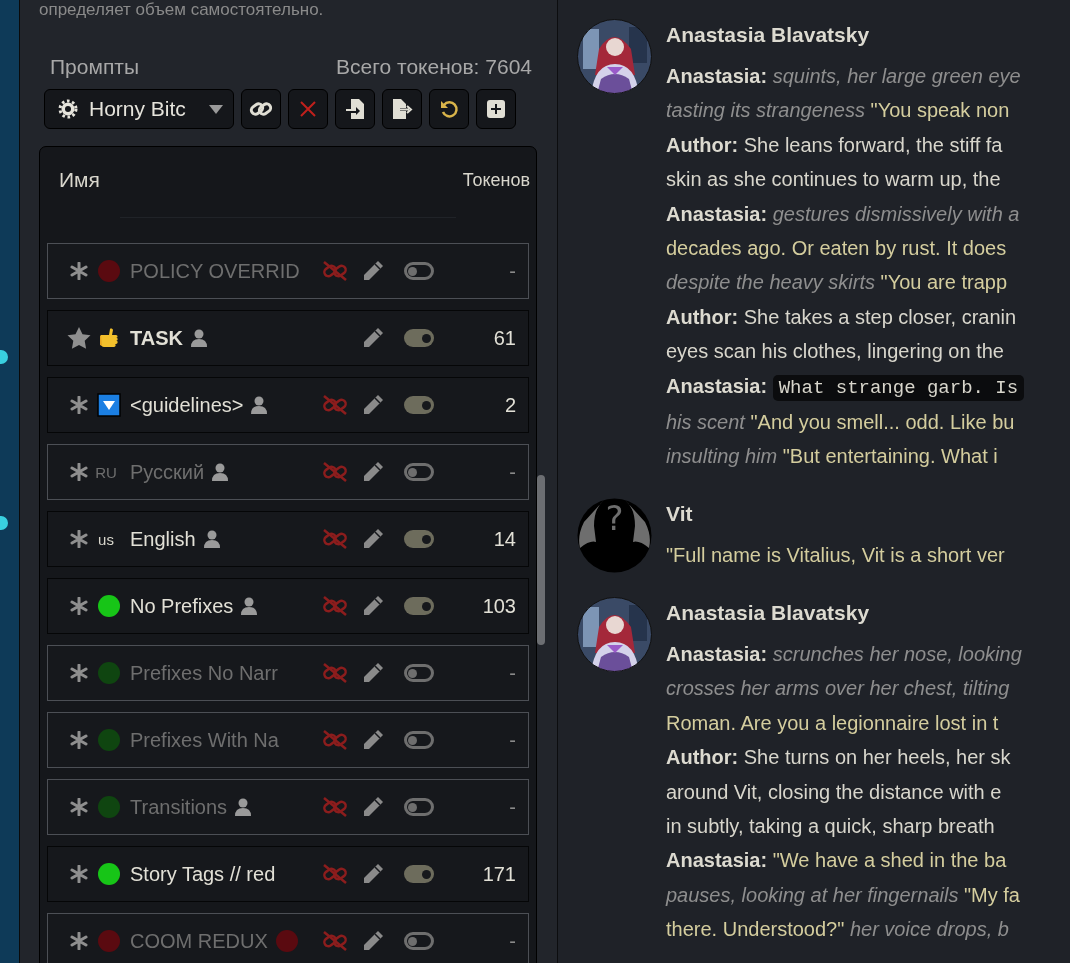 The image size is (1070, 963). I want to click on column-header: Токенов, so click(496, 180).